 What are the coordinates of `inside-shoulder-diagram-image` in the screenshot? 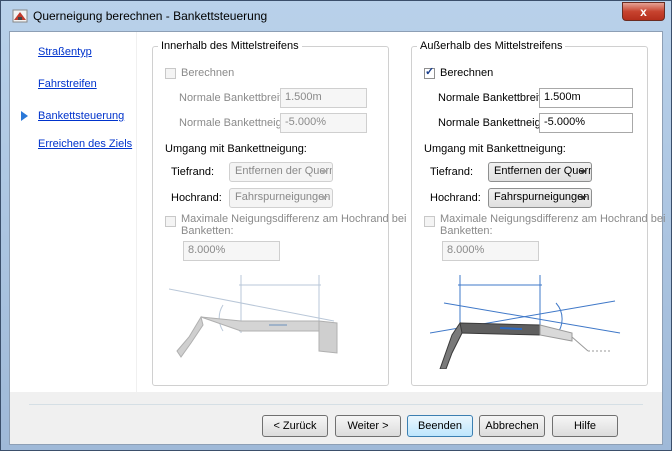 It's located at (253, 316).